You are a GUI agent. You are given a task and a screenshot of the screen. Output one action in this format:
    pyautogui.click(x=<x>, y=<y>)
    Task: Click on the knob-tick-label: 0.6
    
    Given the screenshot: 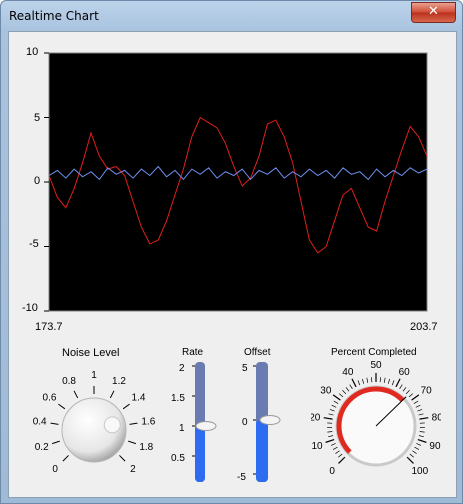 What is the action you would take?
    pyautogui.click(x=50, y=398)
    